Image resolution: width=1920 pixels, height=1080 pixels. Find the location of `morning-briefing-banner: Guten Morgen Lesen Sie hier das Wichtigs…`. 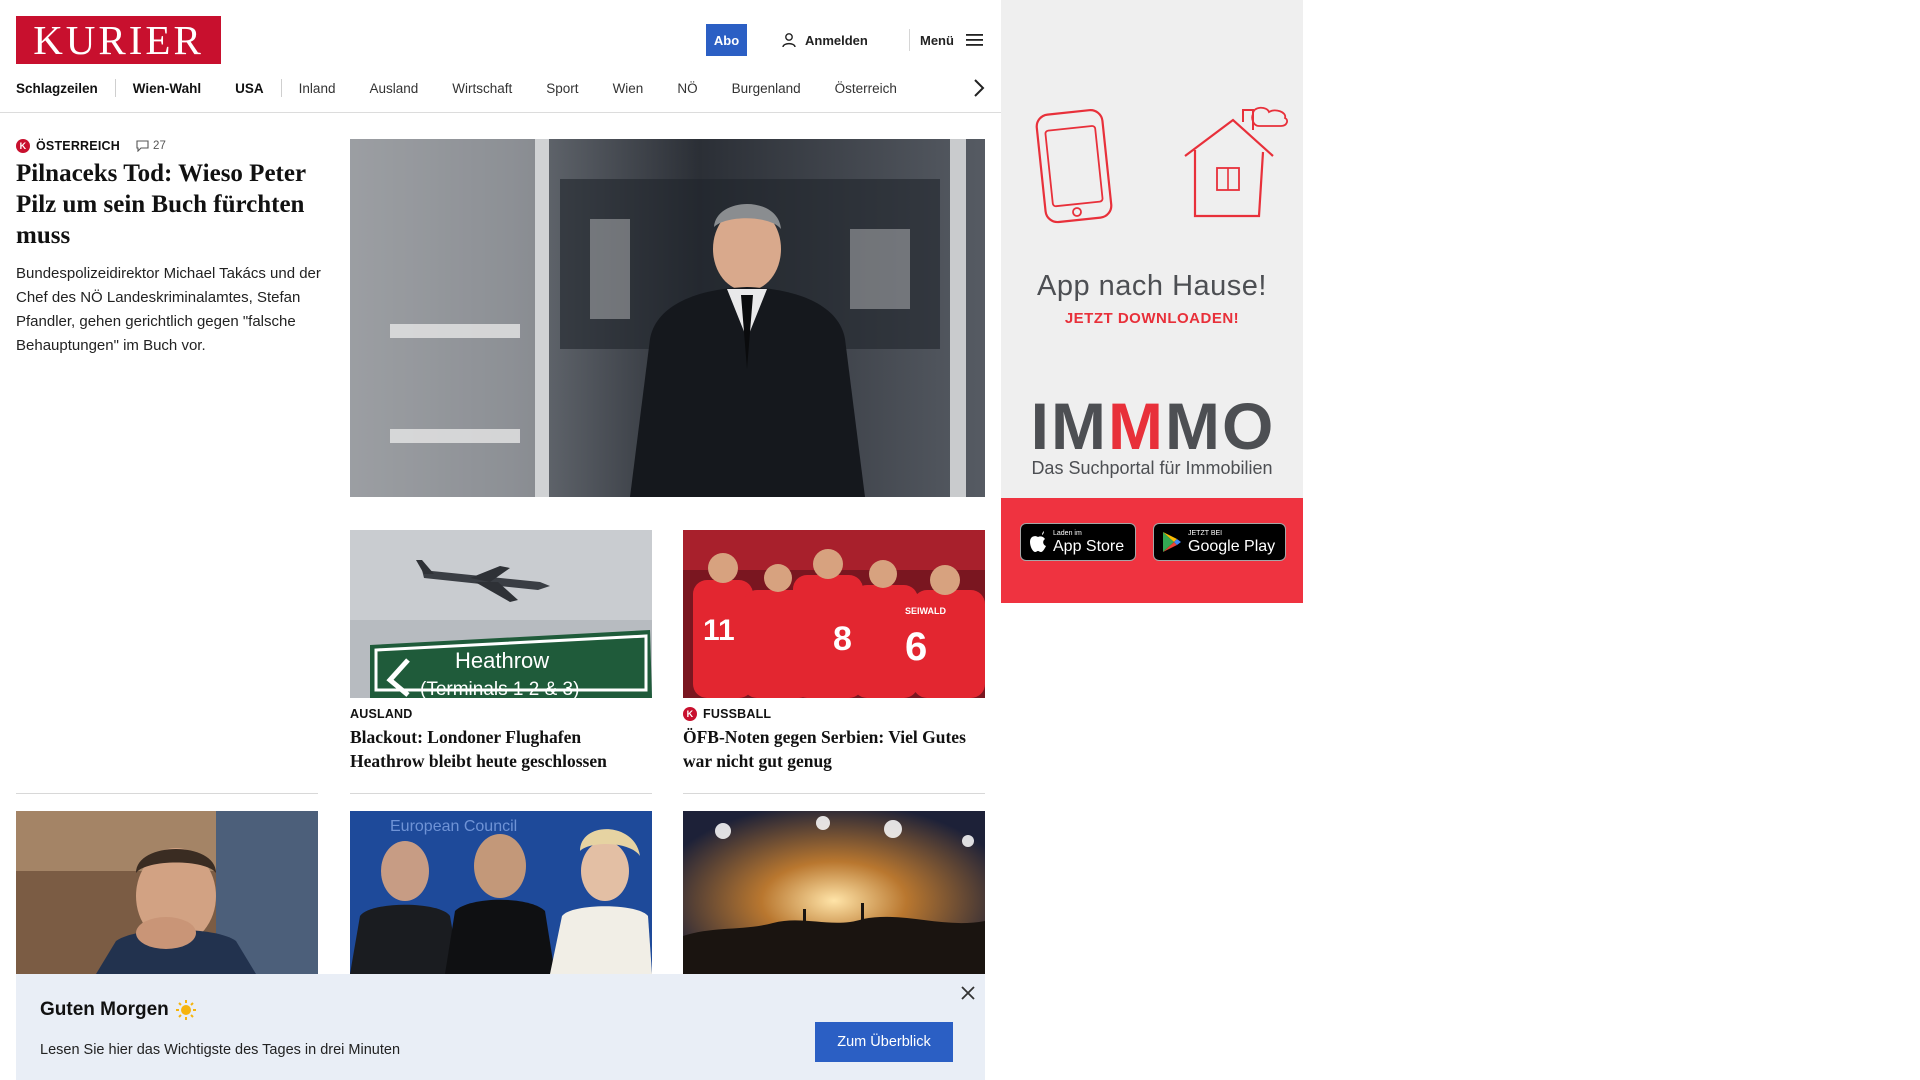

morning-briefing-banner: Guten Morgen Lesen Sie hier das Wichtigs… is located at coordinates (500, 1027).